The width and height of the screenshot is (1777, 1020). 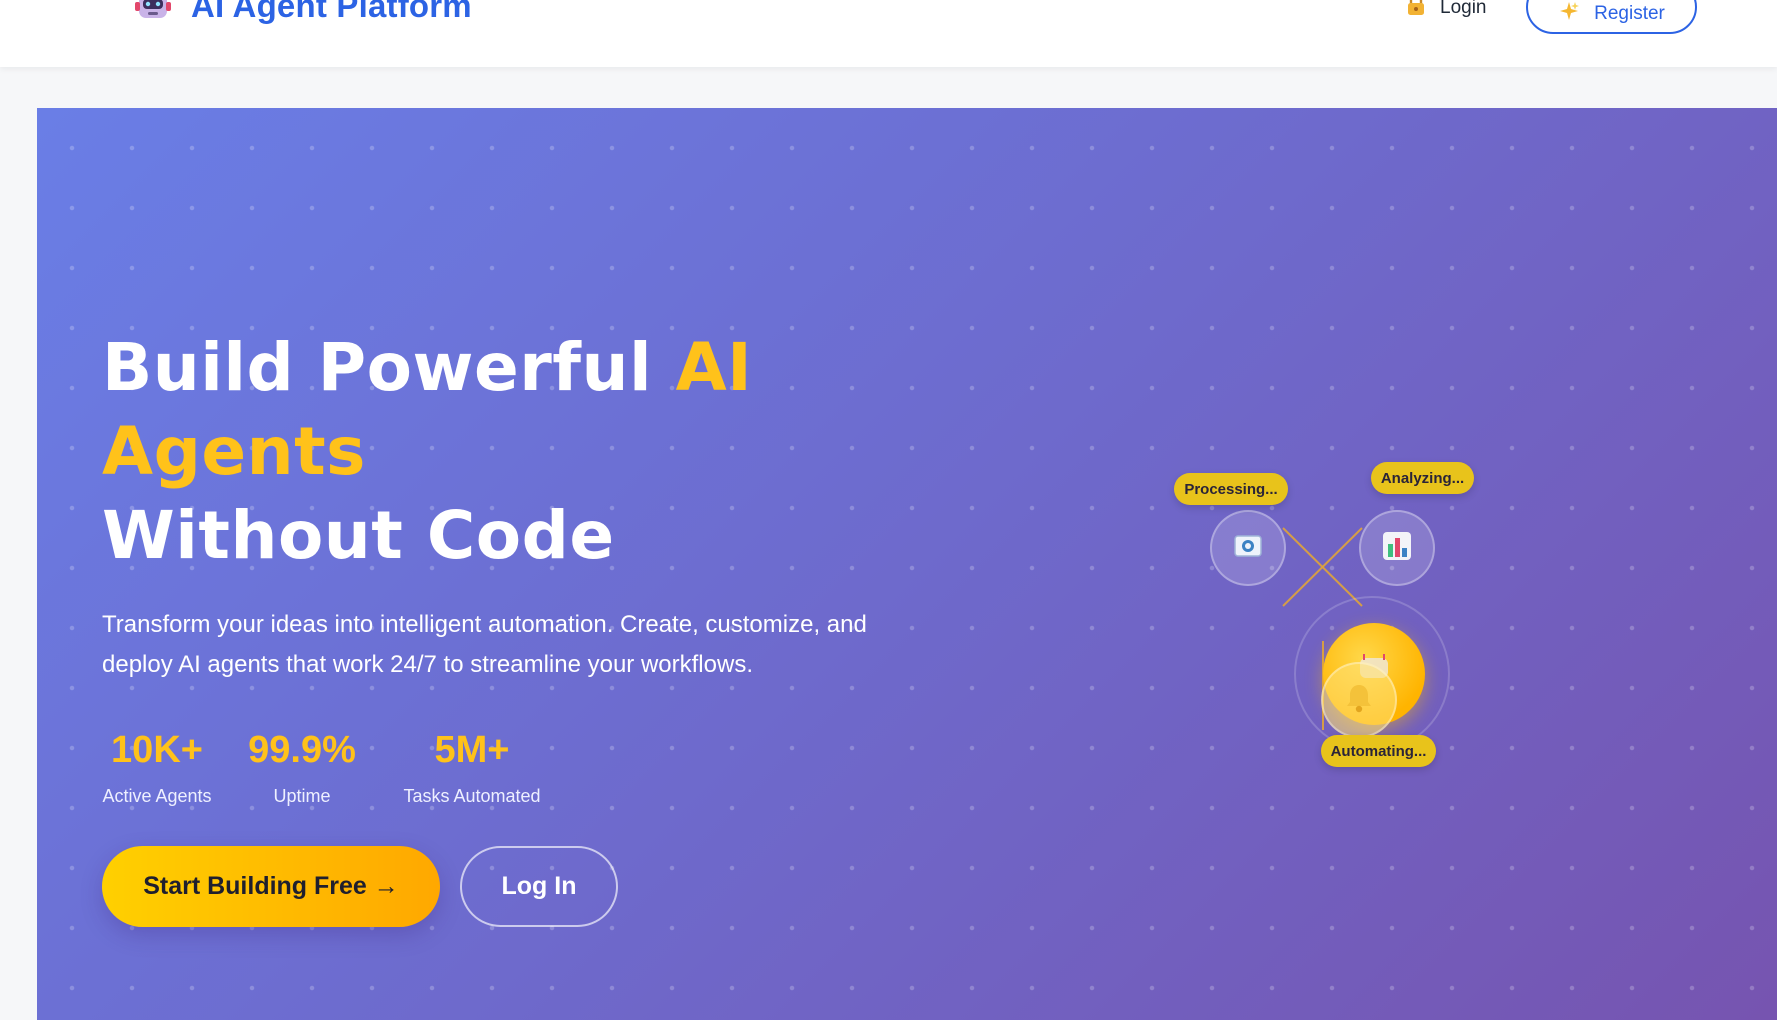 I want to click on headline-highlight-2: Agents, so click(x=234, y=451).